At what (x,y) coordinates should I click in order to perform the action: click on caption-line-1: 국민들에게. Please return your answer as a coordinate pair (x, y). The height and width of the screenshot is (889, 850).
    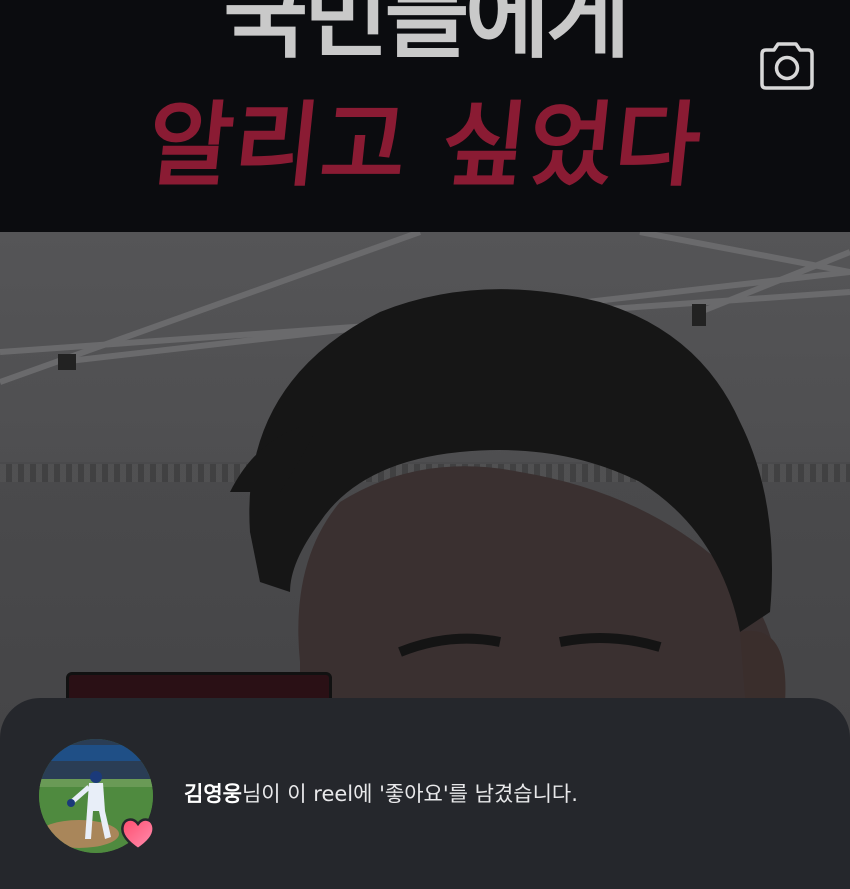
    Looking at the image, I should click on (426, 35).